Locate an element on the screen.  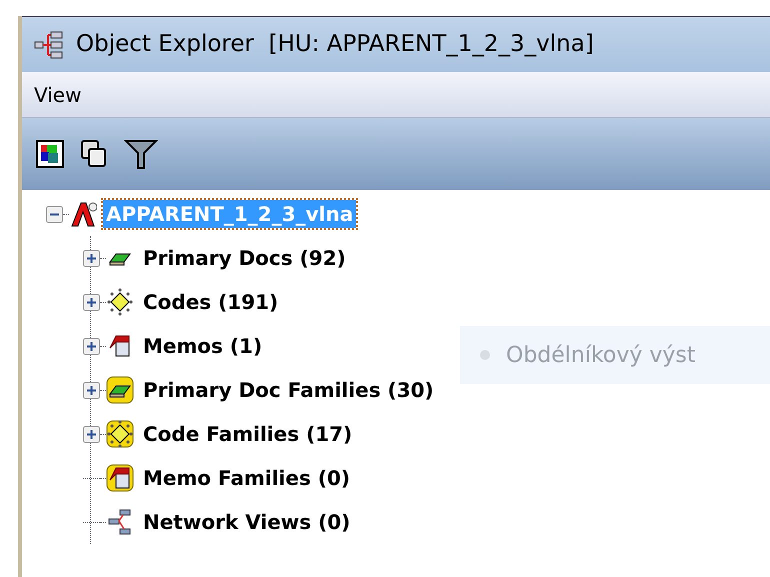
tree-structure-icon is located at coordinates (49, 44).